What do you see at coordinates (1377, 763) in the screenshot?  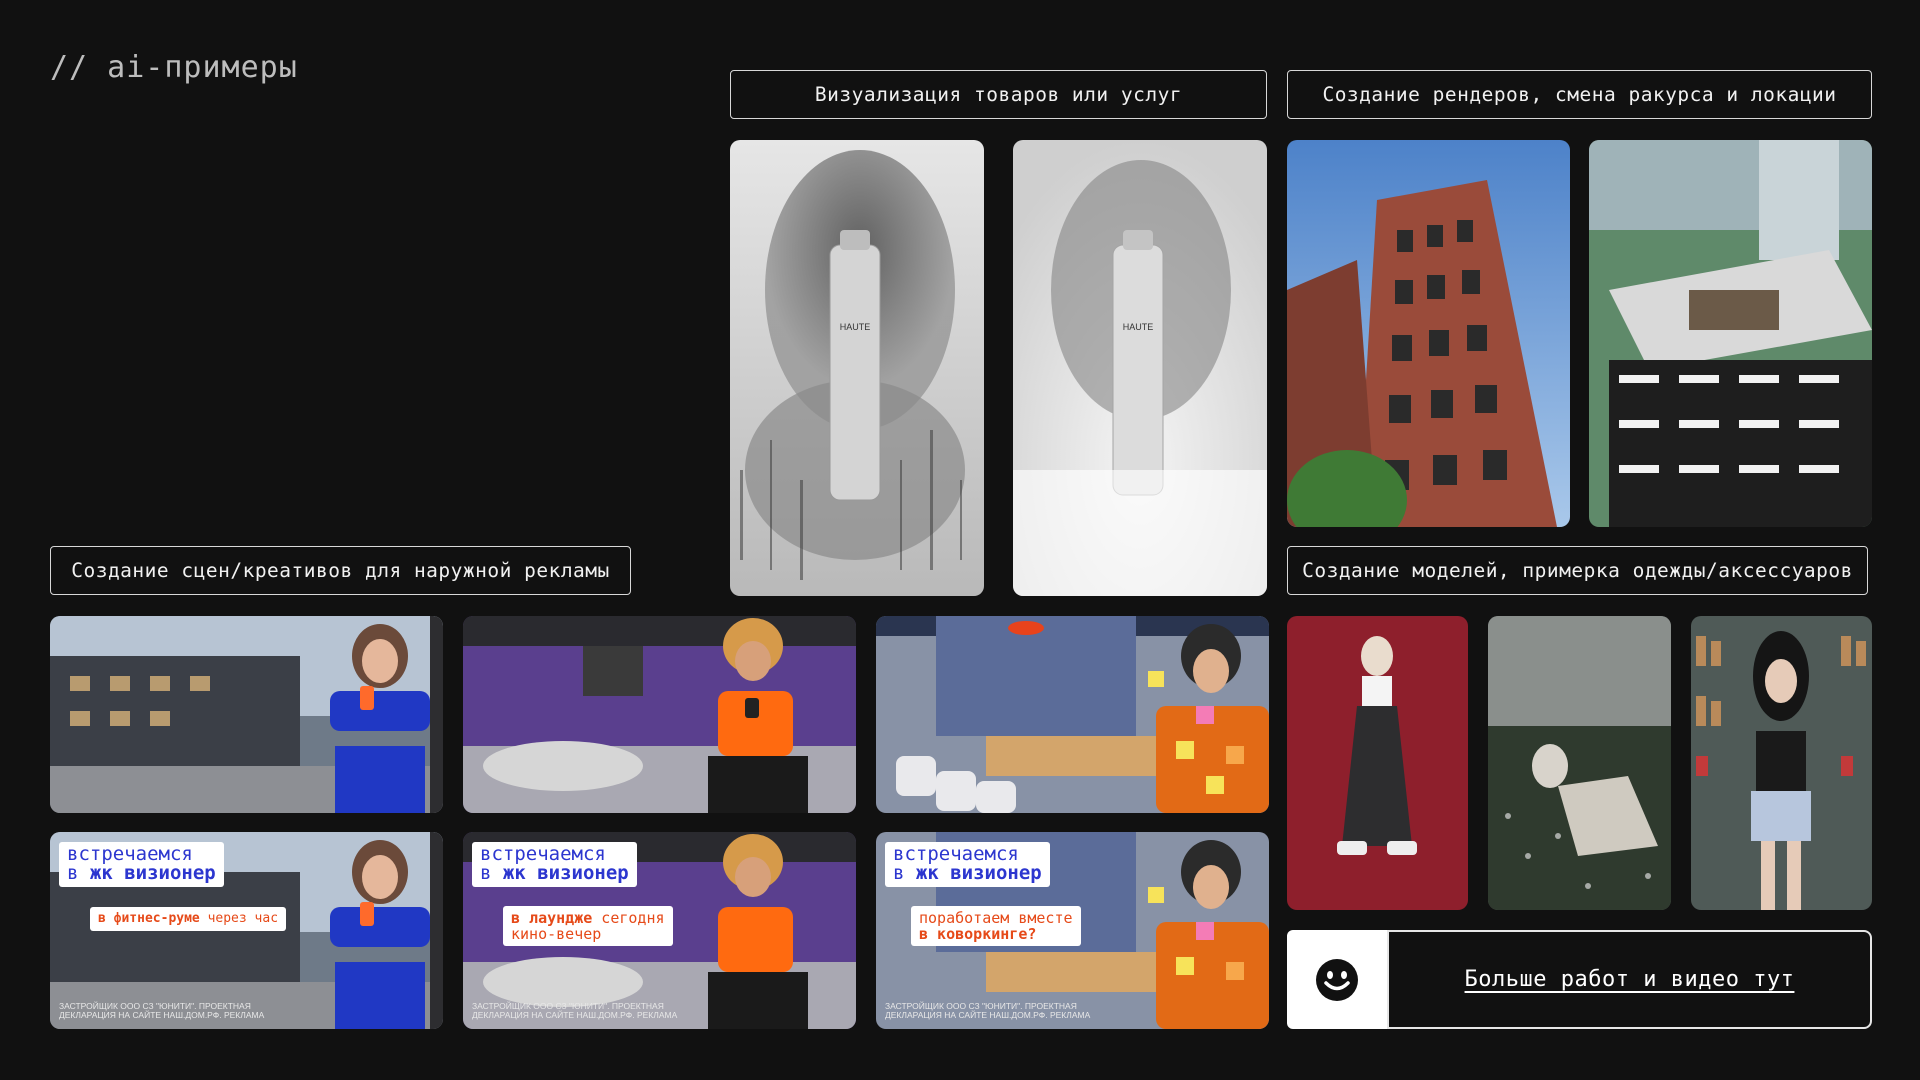 I see `model-image-red-studio` at bounding box center [1377, 763].